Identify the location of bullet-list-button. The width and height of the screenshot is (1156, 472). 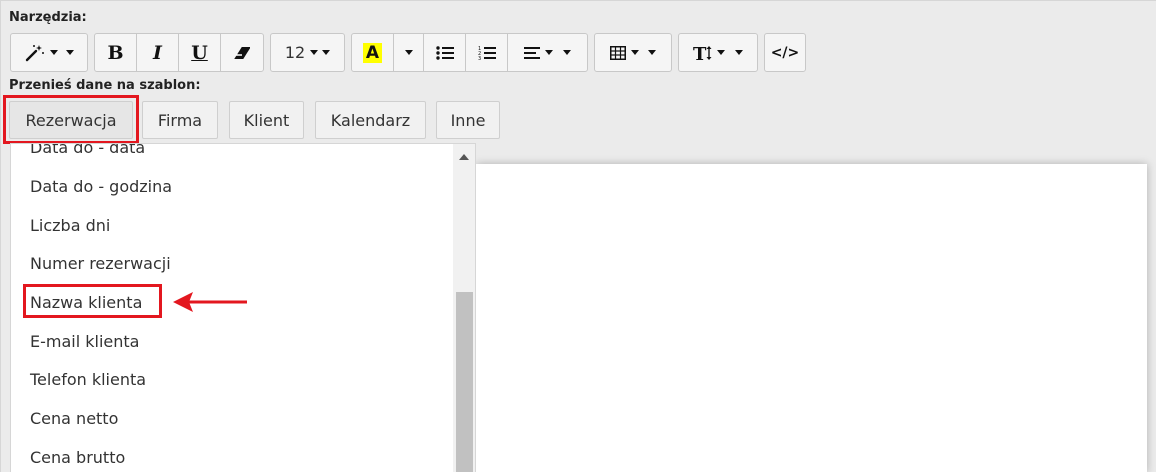
(445, 52).